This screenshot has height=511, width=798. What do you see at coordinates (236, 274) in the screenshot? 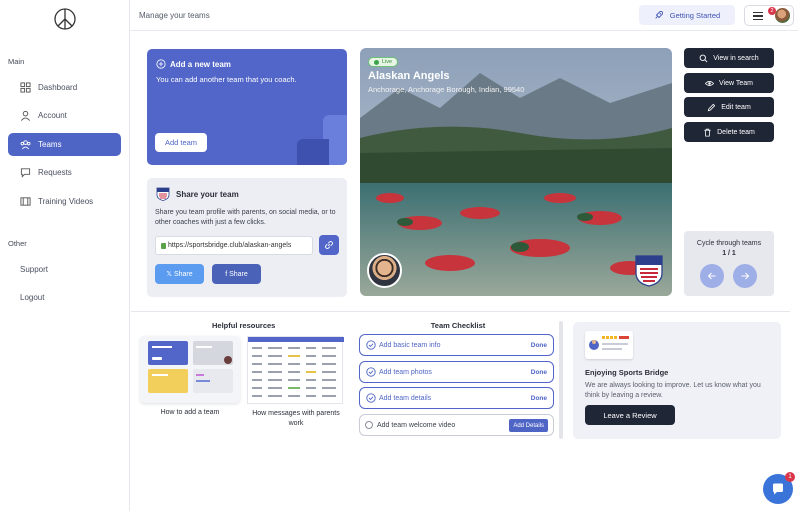
I see `share-facebook-button: f Share` at bounding box center [236, 274].